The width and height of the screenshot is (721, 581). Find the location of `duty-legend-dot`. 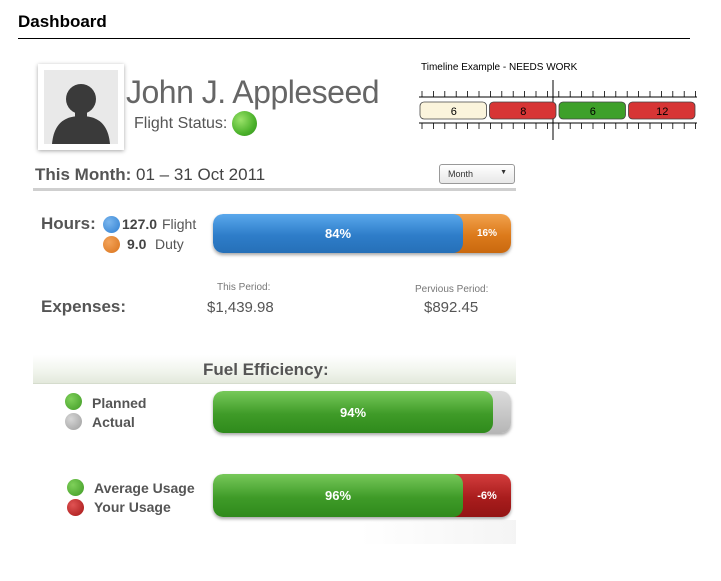

duty-legend-dot is located at coordinates (111, 244).